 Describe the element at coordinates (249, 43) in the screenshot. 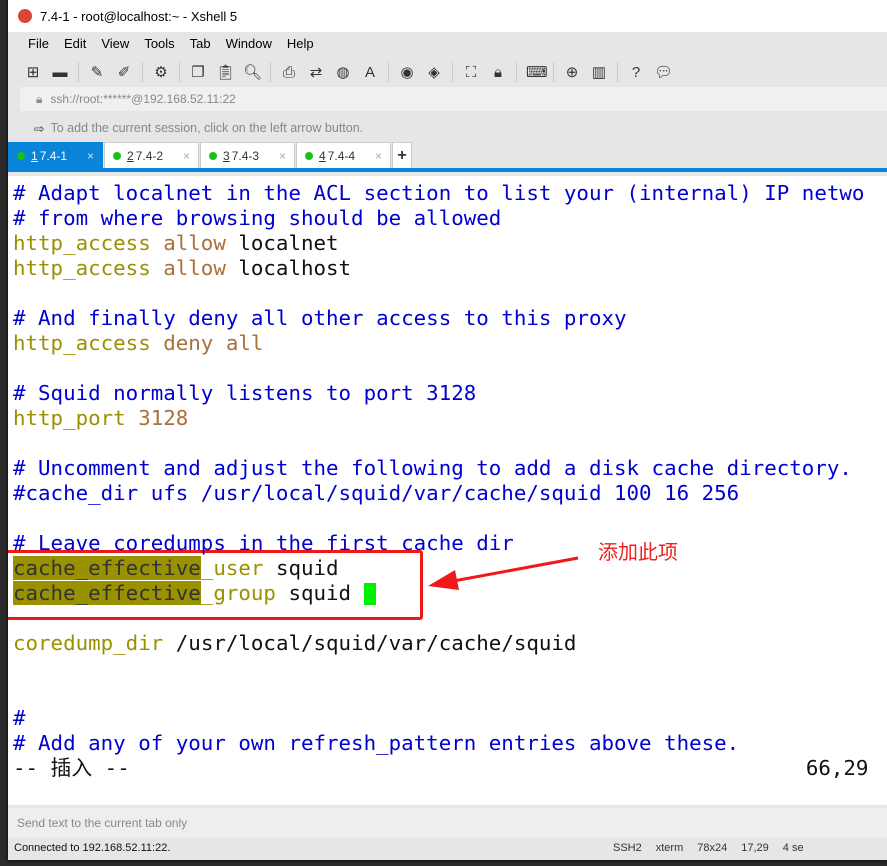

I see `menu-window: Window` at that location.